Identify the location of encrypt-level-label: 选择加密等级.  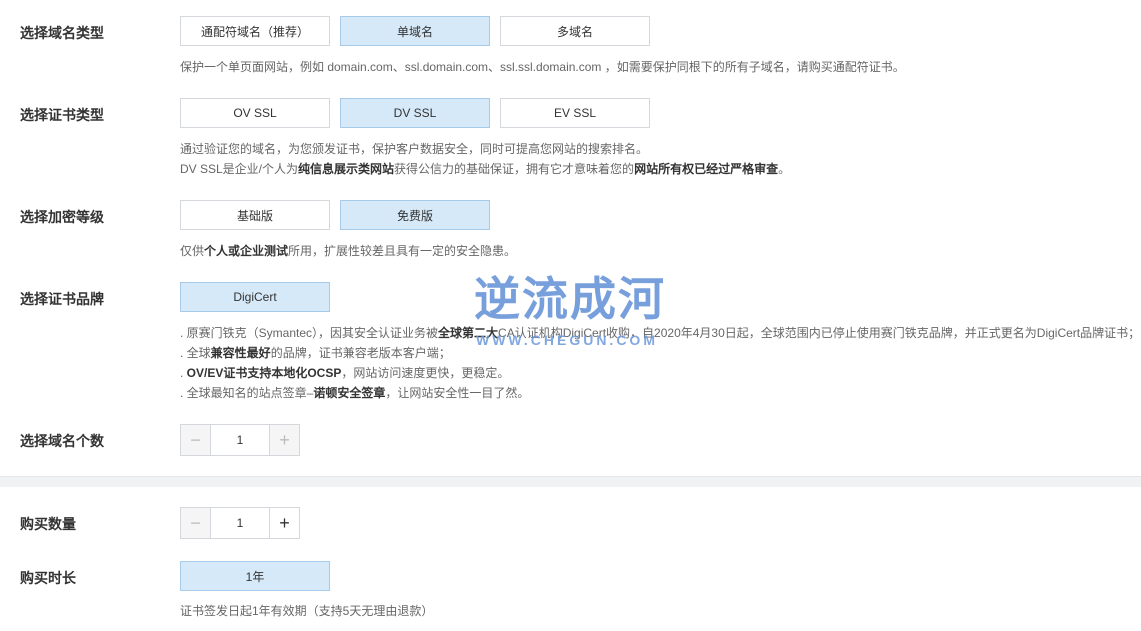
(62, 217).